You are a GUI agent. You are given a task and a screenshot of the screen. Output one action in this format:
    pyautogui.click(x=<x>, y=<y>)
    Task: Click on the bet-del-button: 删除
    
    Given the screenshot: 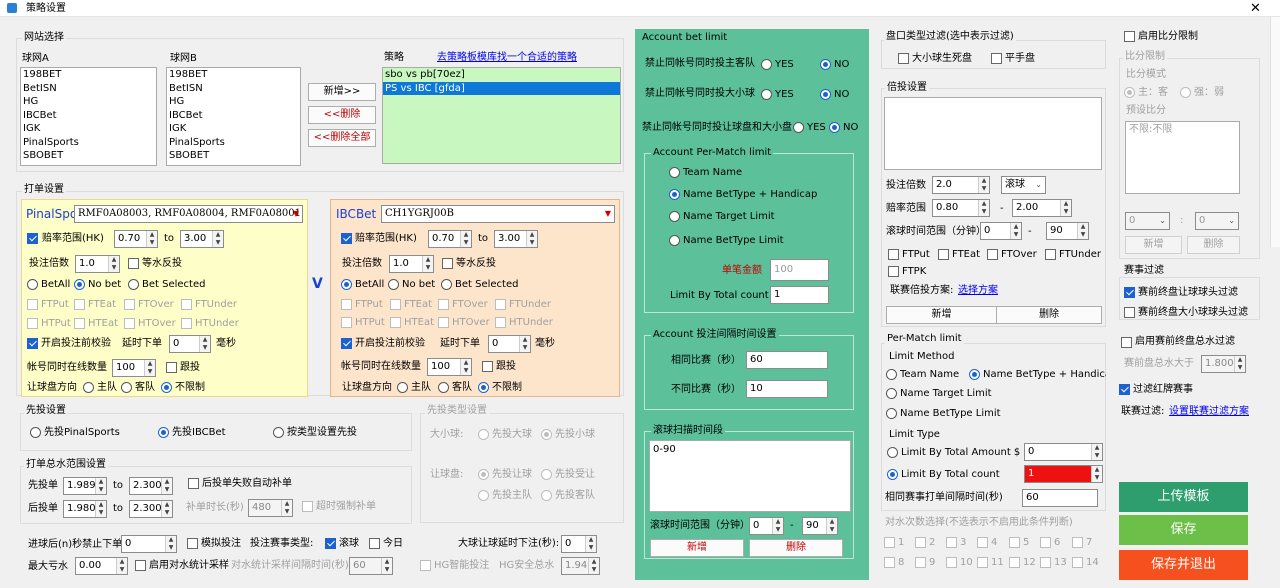 What is the action you would take?
    pyautogui.click(x=1049, y=315)
    